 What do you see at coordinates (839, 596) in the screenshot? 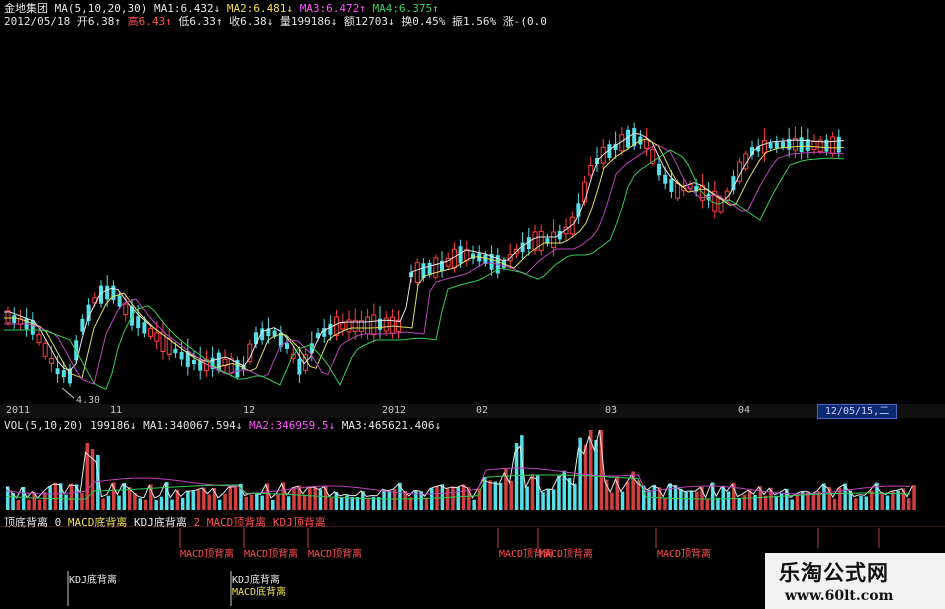
I see `watermark-url: www.60lt.com` at bounding box center [839, 596].